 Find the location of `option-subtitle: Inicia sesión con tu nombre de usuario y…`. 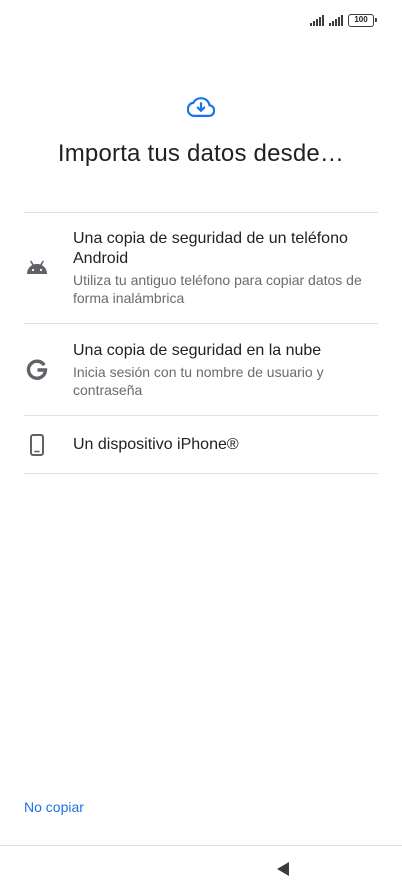

option-subtitle: Inicia sesión con tu nombre de usuario y… is located at coordinates (198, 380).